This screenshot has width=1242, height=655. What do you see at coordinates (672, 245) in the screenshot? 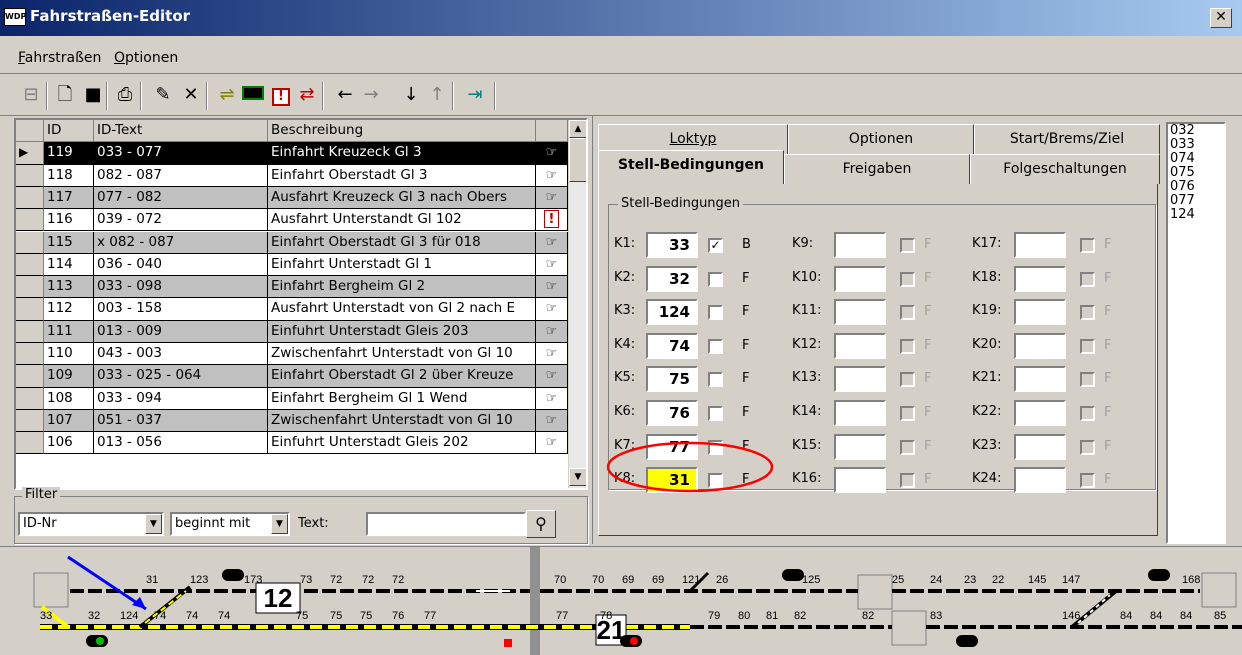
I see `condition-input: 33` at bounding box center [672, 245].